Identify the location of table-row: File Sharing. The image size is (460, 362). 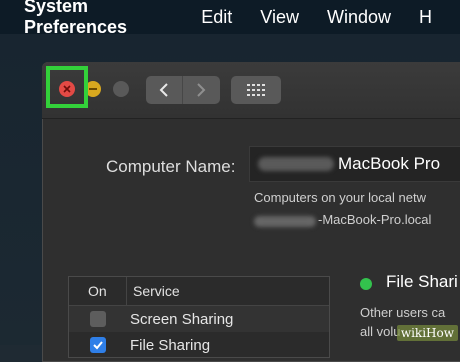
(199, 345).